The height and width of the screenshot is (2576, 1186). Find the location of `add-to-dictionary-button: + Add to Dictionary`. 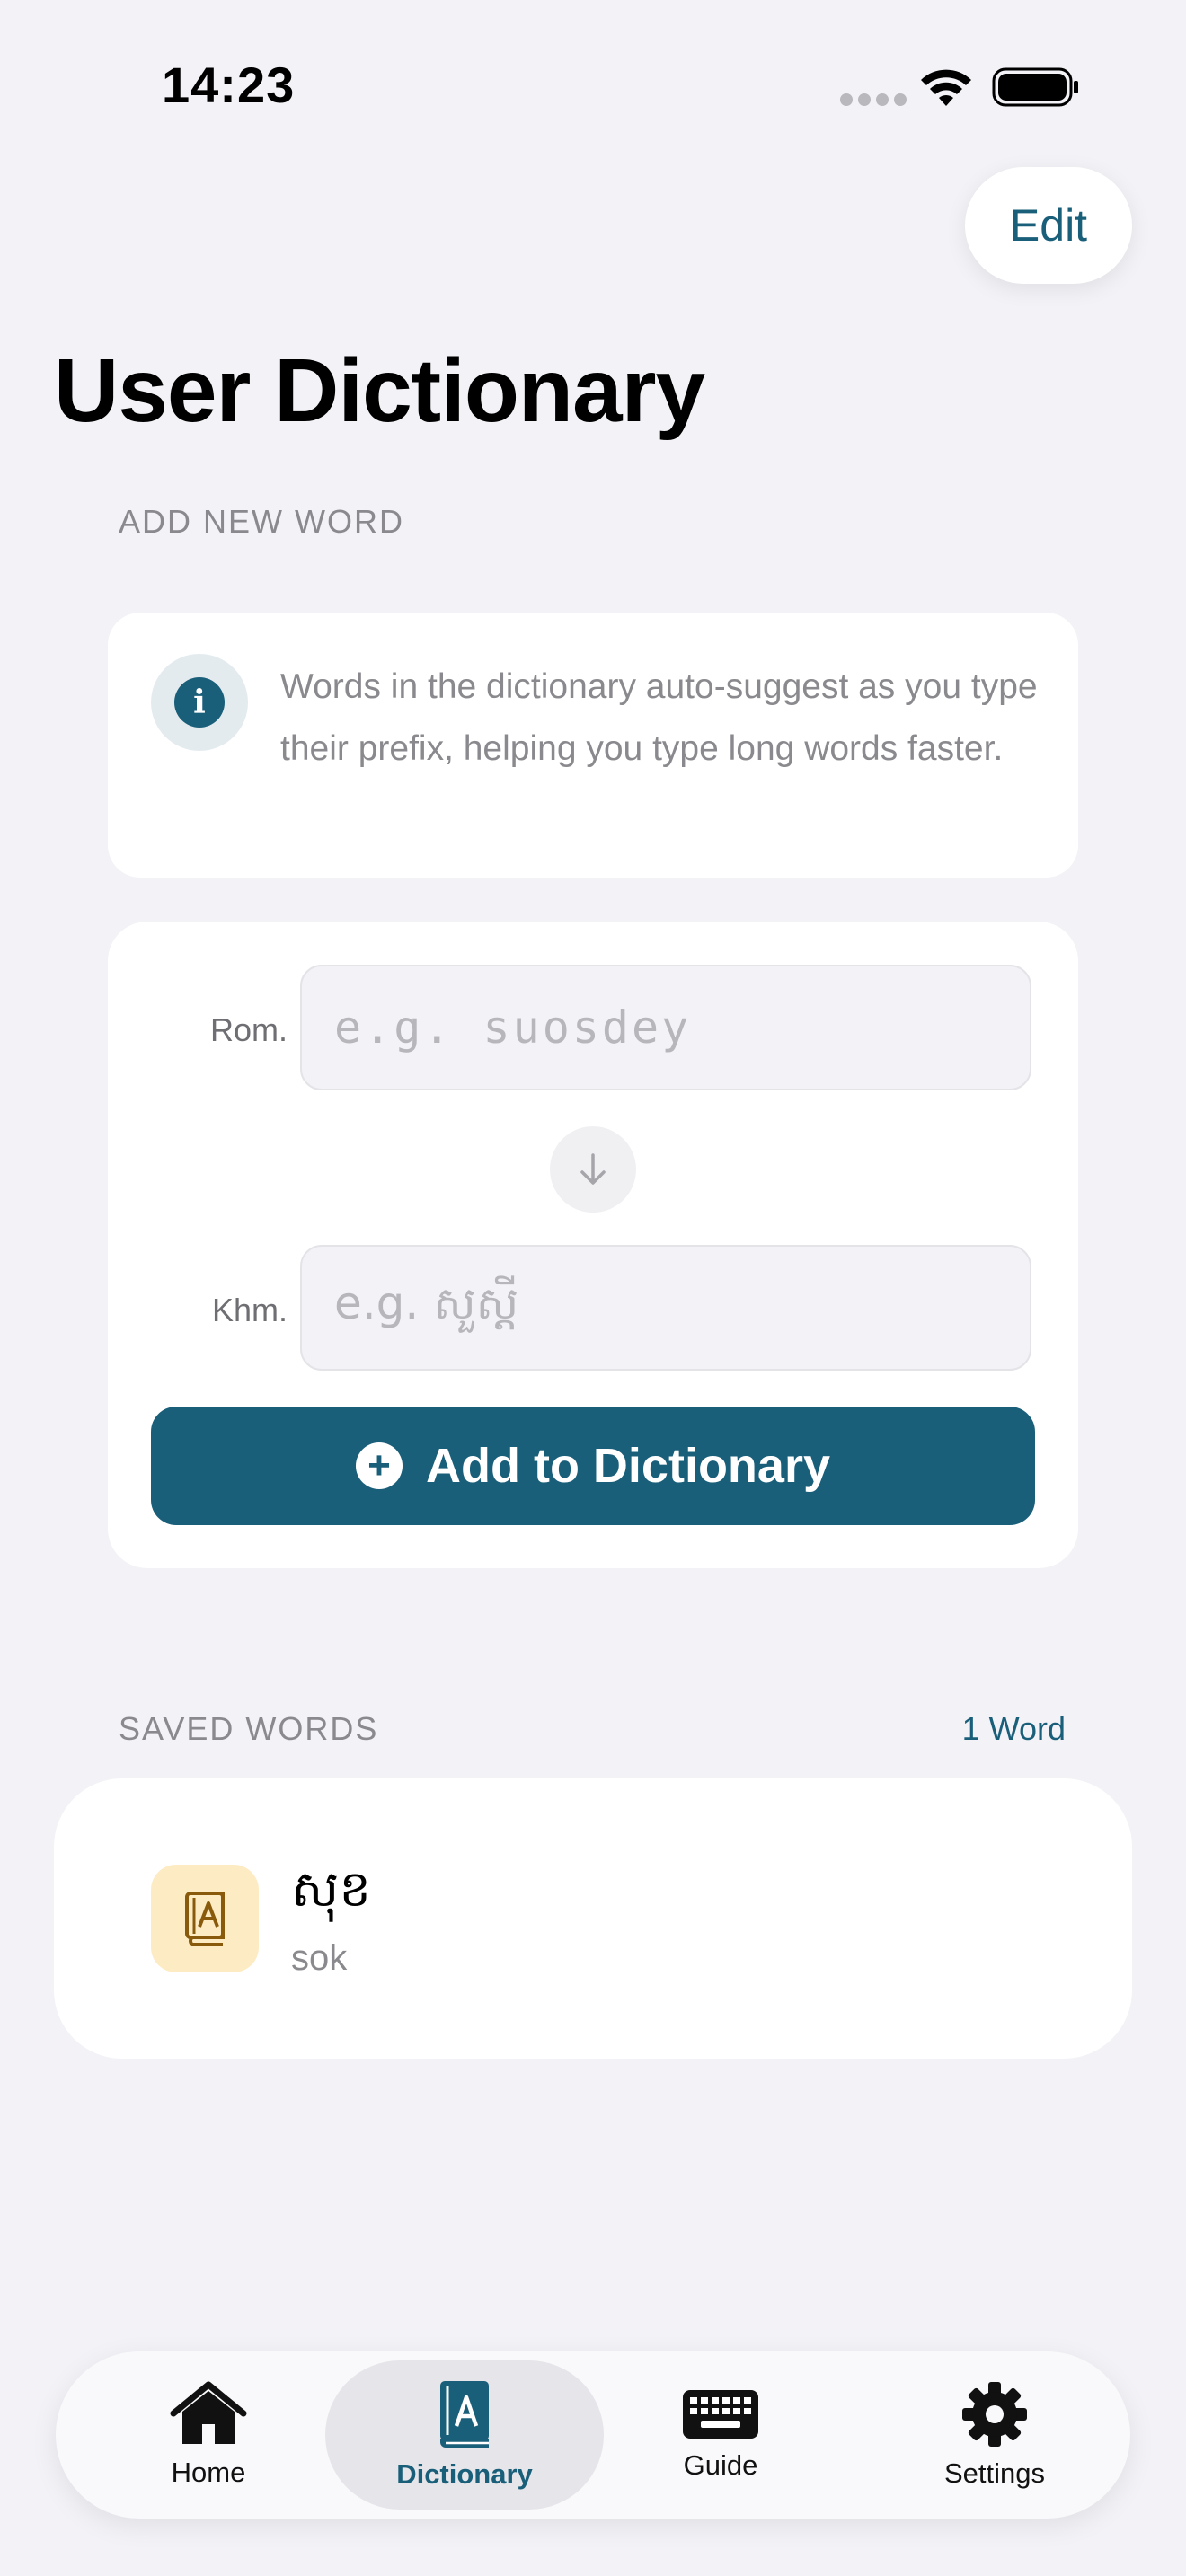

add-to-dictionary-button: + Add to Dictionary is located at coordinates (593, 1466).